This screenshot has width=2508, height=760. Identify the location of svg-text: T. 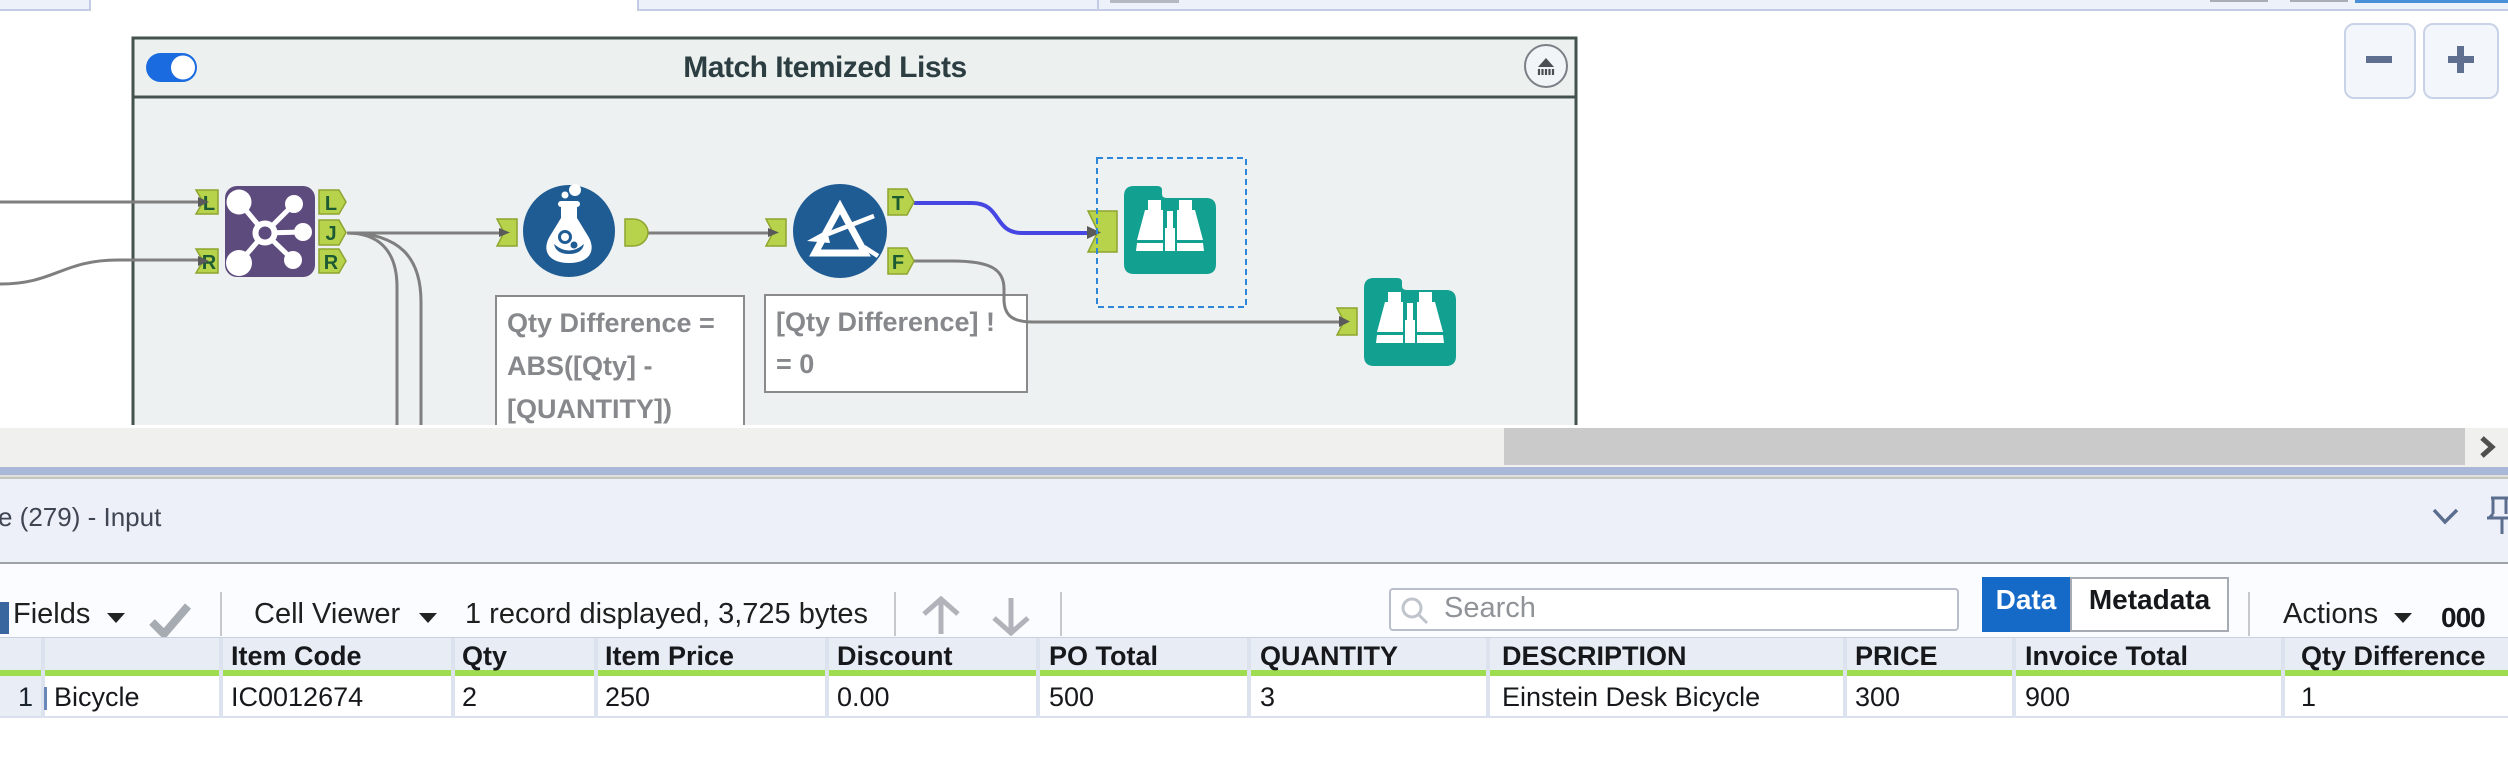
(898, 204).